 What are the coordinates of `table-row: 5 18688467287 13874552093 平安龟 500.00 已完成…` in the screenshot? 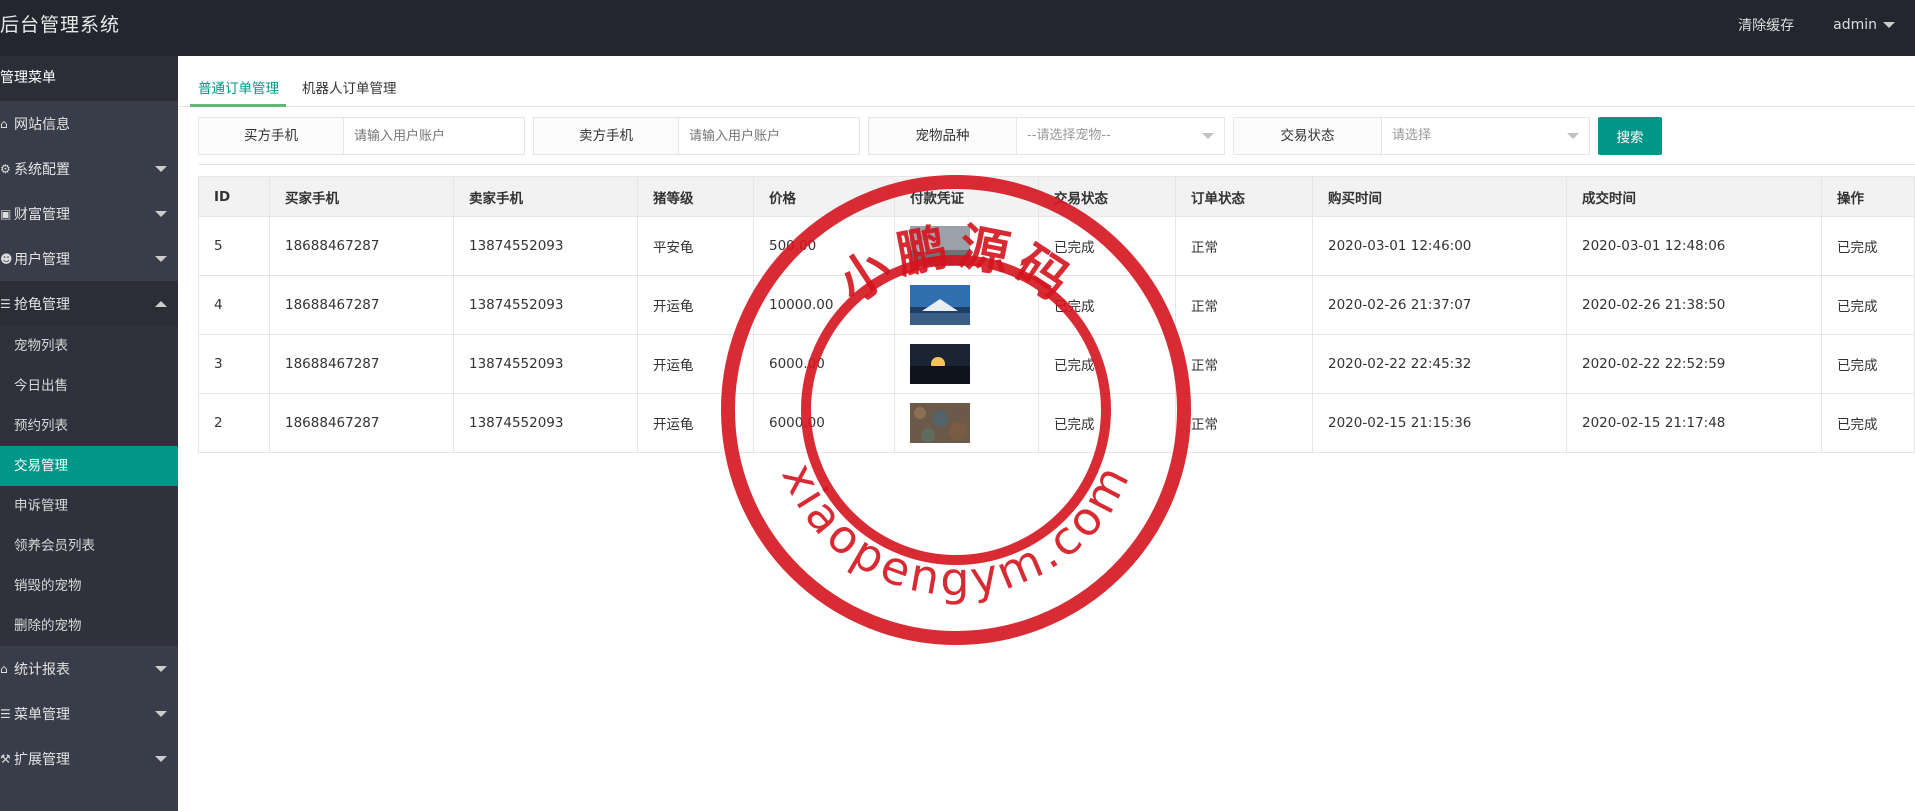 It's located at (1056, 246).